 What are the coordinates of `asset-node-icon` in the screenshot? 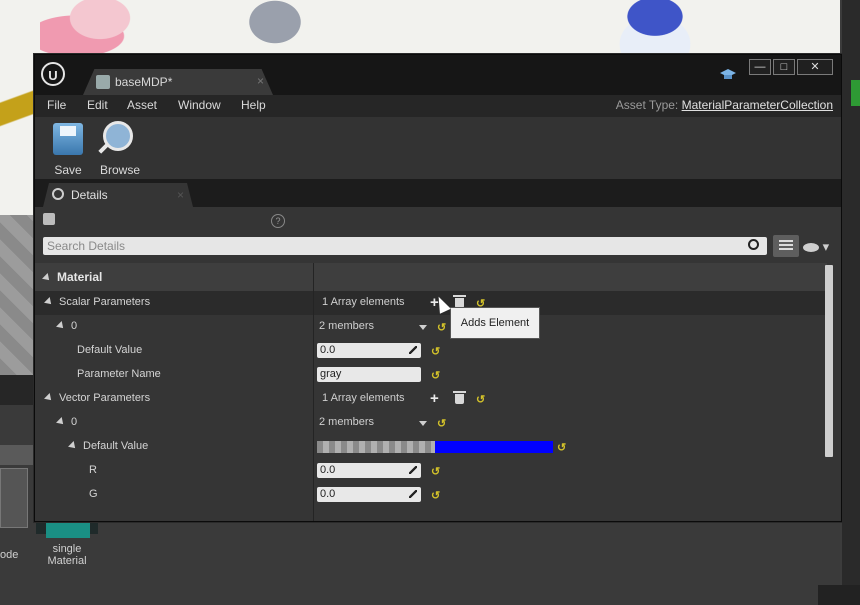 It's located at (49, 219).